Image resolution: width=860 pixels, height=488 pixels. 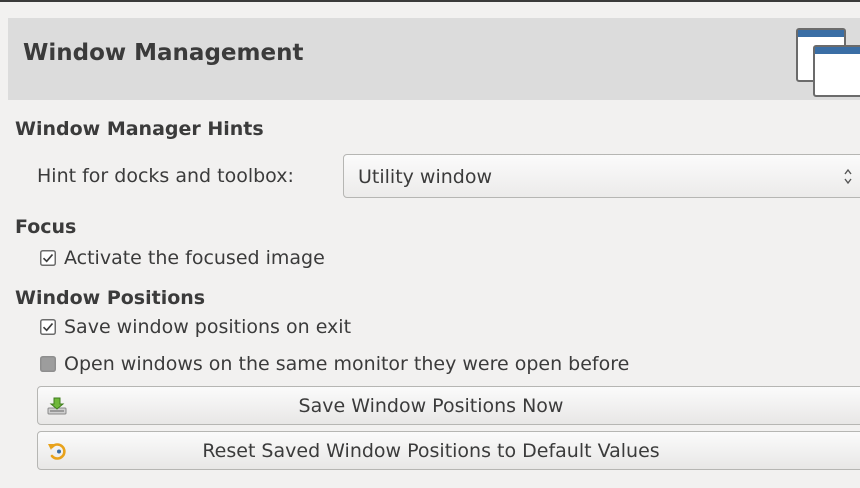 What do you see at coordinates (46, 227) in the screenshot?
I see `section-title-focus: Focus` at bounding box center [46, 227].